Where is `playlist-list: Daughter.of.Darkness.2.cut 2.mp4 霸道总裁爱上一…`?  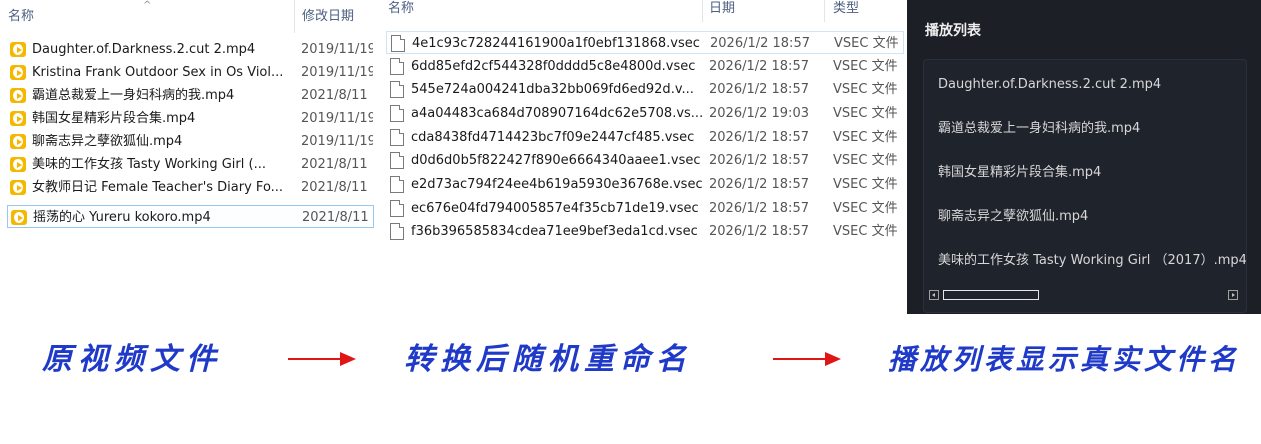
playlist-list: Daughter.of.Darkness.2.cut 2.mp4 霸道总裁爱上一… is located at coordinates (1085, 186).